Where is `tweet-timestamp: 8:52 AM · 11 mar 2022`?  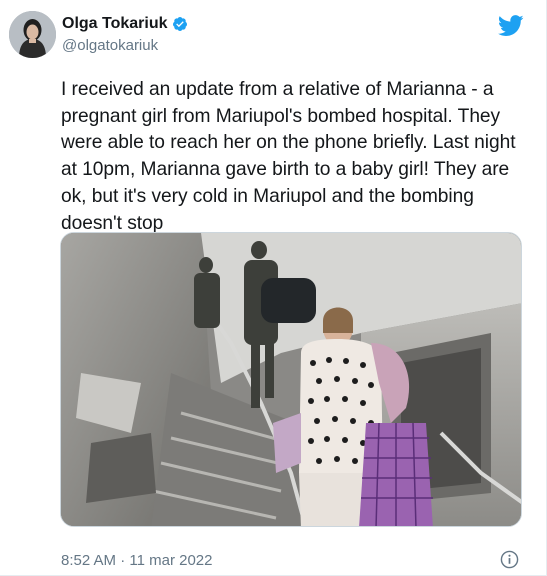 tweet-timestamp: 8:52 AM · 11 mar 2022 is located at coordinates (136, 560).